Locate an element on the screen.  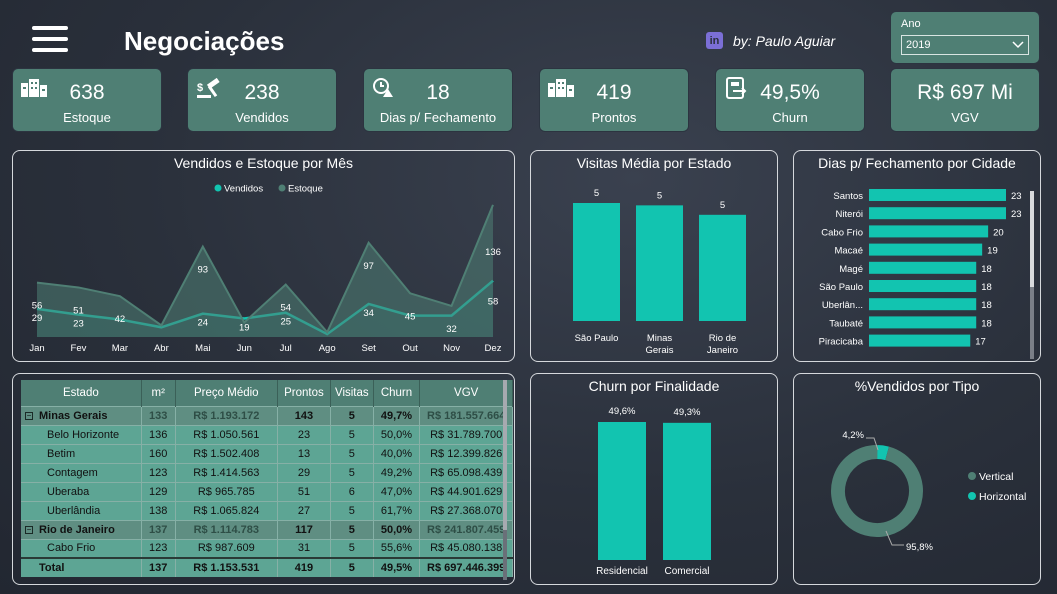
column-header: Churn is located at coordinates (397, 393).